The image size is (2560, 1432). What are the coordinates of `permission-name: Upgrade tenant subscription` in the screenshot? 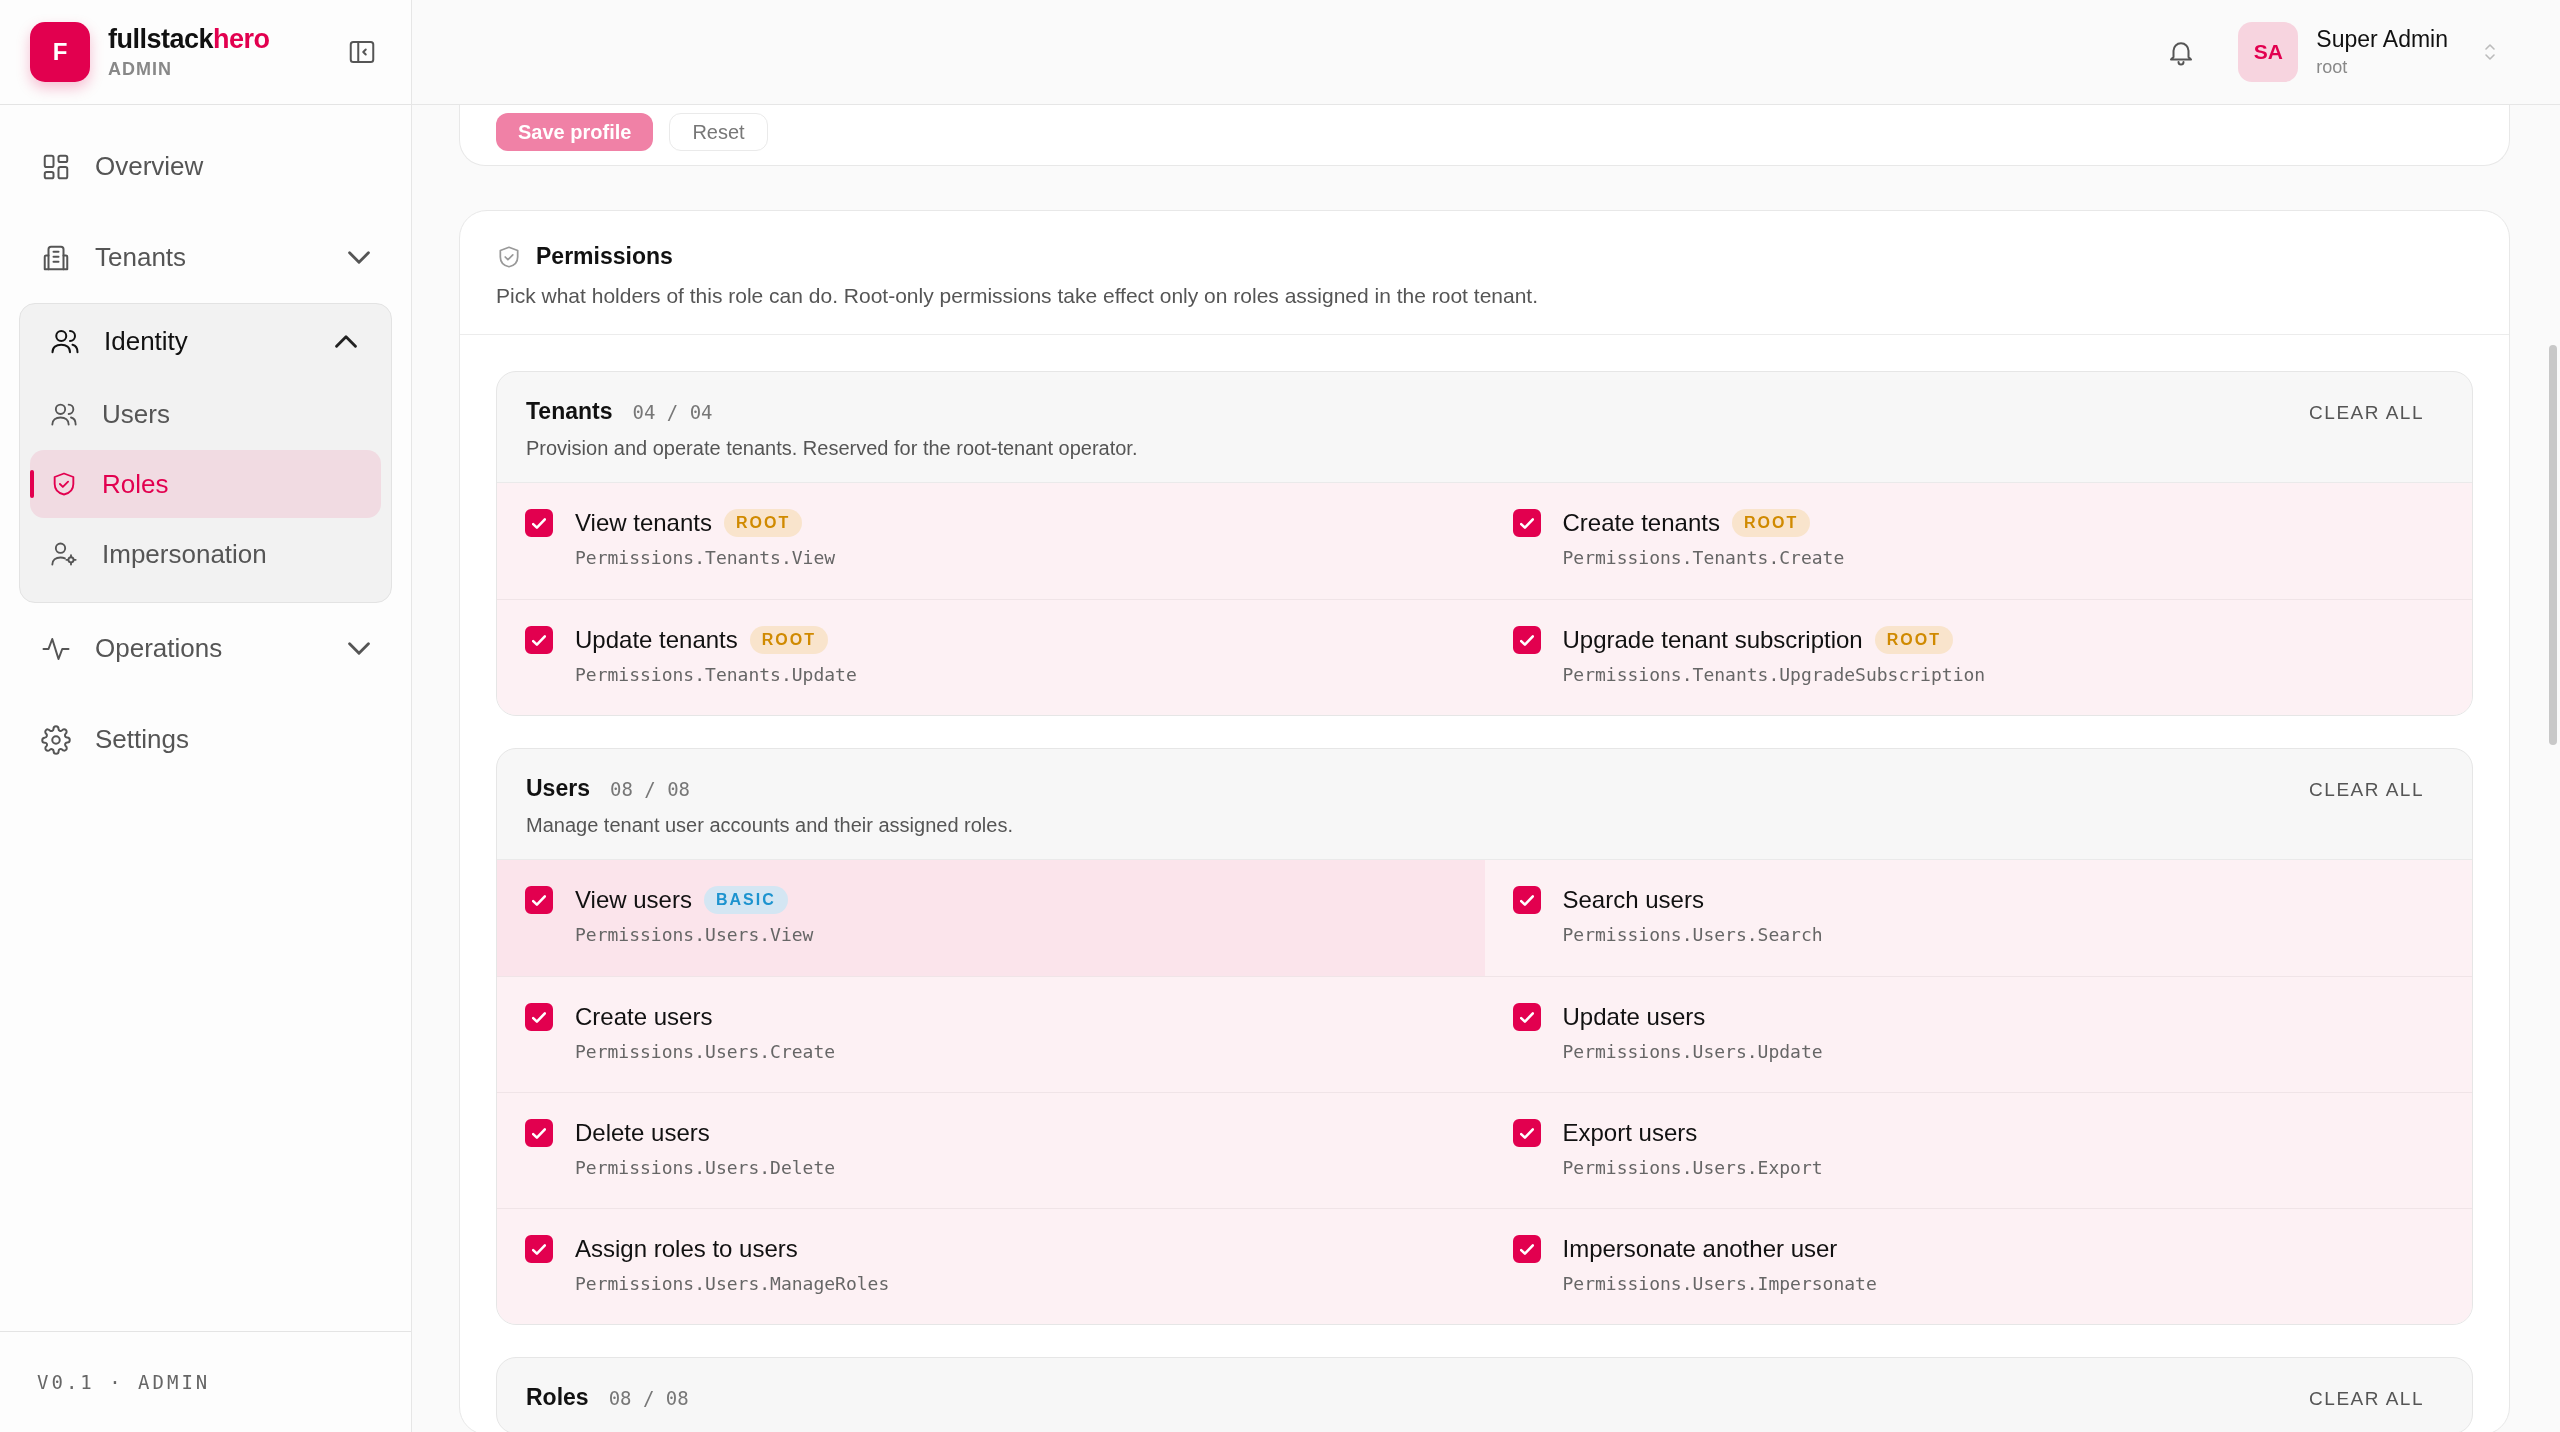 It's located at (1712, 640).